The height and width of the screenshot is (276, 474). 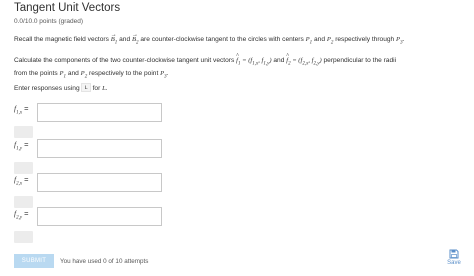 What do you see at coordinates (454, 254) in the screenshot?
I see `save-icon` at bounding box center [454, 254].